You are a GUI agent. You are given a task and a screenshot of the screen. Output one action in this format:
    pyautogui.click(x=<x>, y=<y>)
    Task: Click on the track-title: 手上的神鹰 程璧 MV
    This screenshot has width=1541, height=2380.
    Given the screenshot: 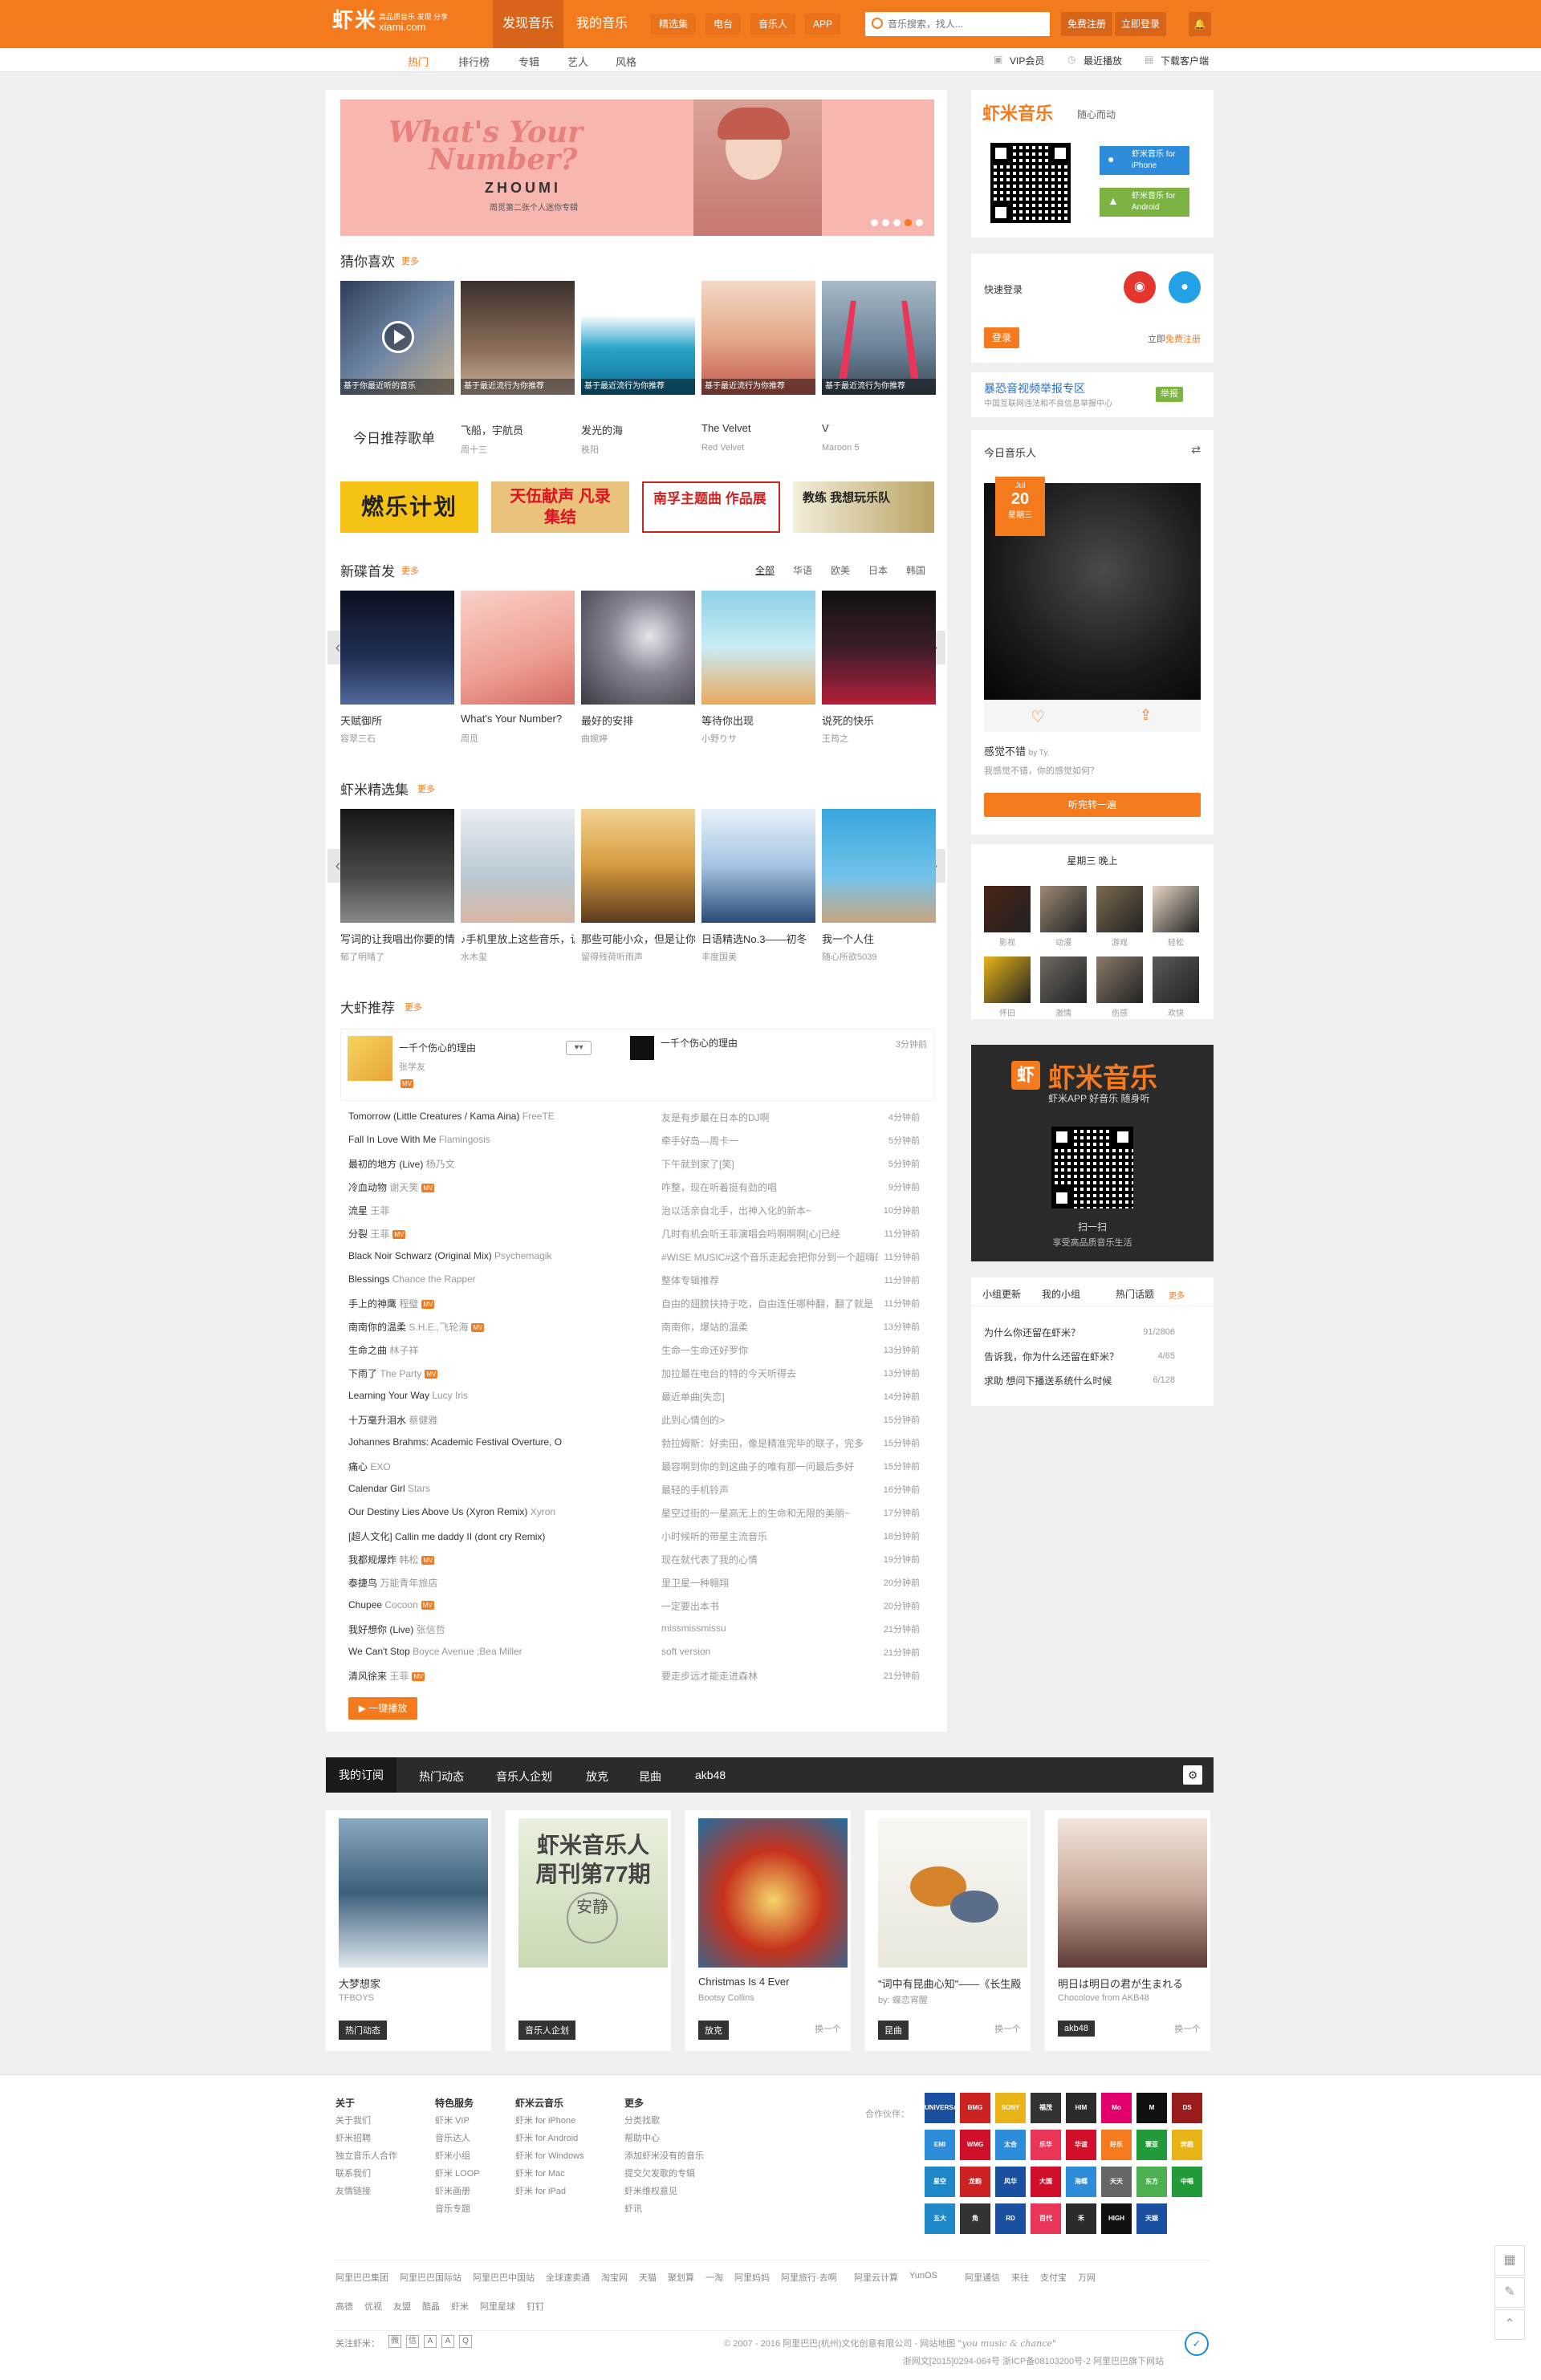 What is the action you would take?
    pyautogui.click(x=497, y=1303)
    